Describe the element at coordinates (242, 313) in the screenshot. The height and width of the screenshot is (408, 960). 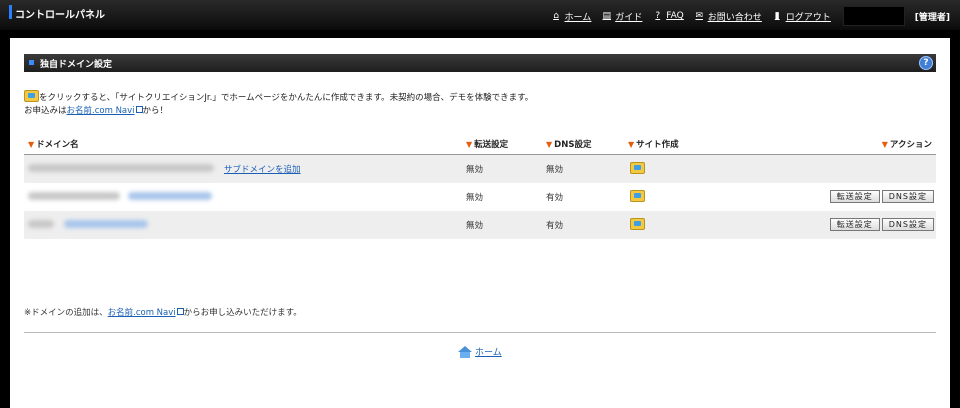
I see `footnote-suffix: からお申し込みいただけます。` at that location.